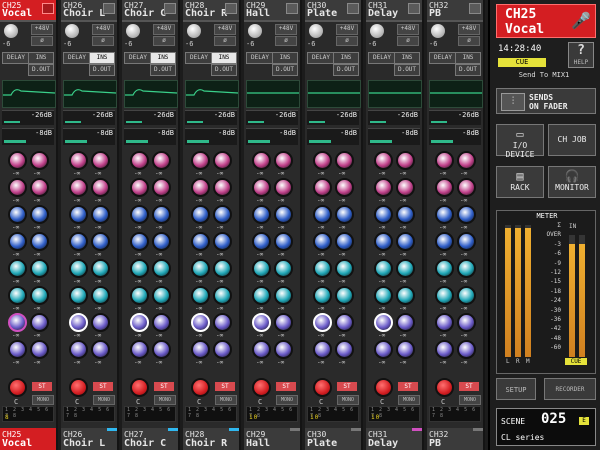  I want to click on channel-footer: CH25 Vocal, so click(28, 439).